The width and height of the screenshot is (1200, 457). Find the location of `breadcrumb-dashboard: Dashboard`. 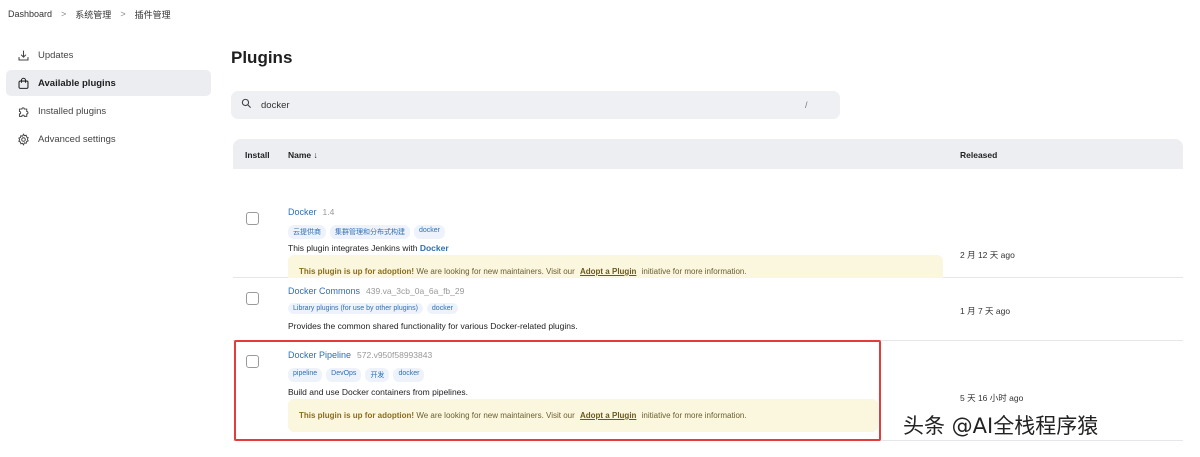

breadcrumb-dashboard: Dashboard is located at coordinates (30, 14).